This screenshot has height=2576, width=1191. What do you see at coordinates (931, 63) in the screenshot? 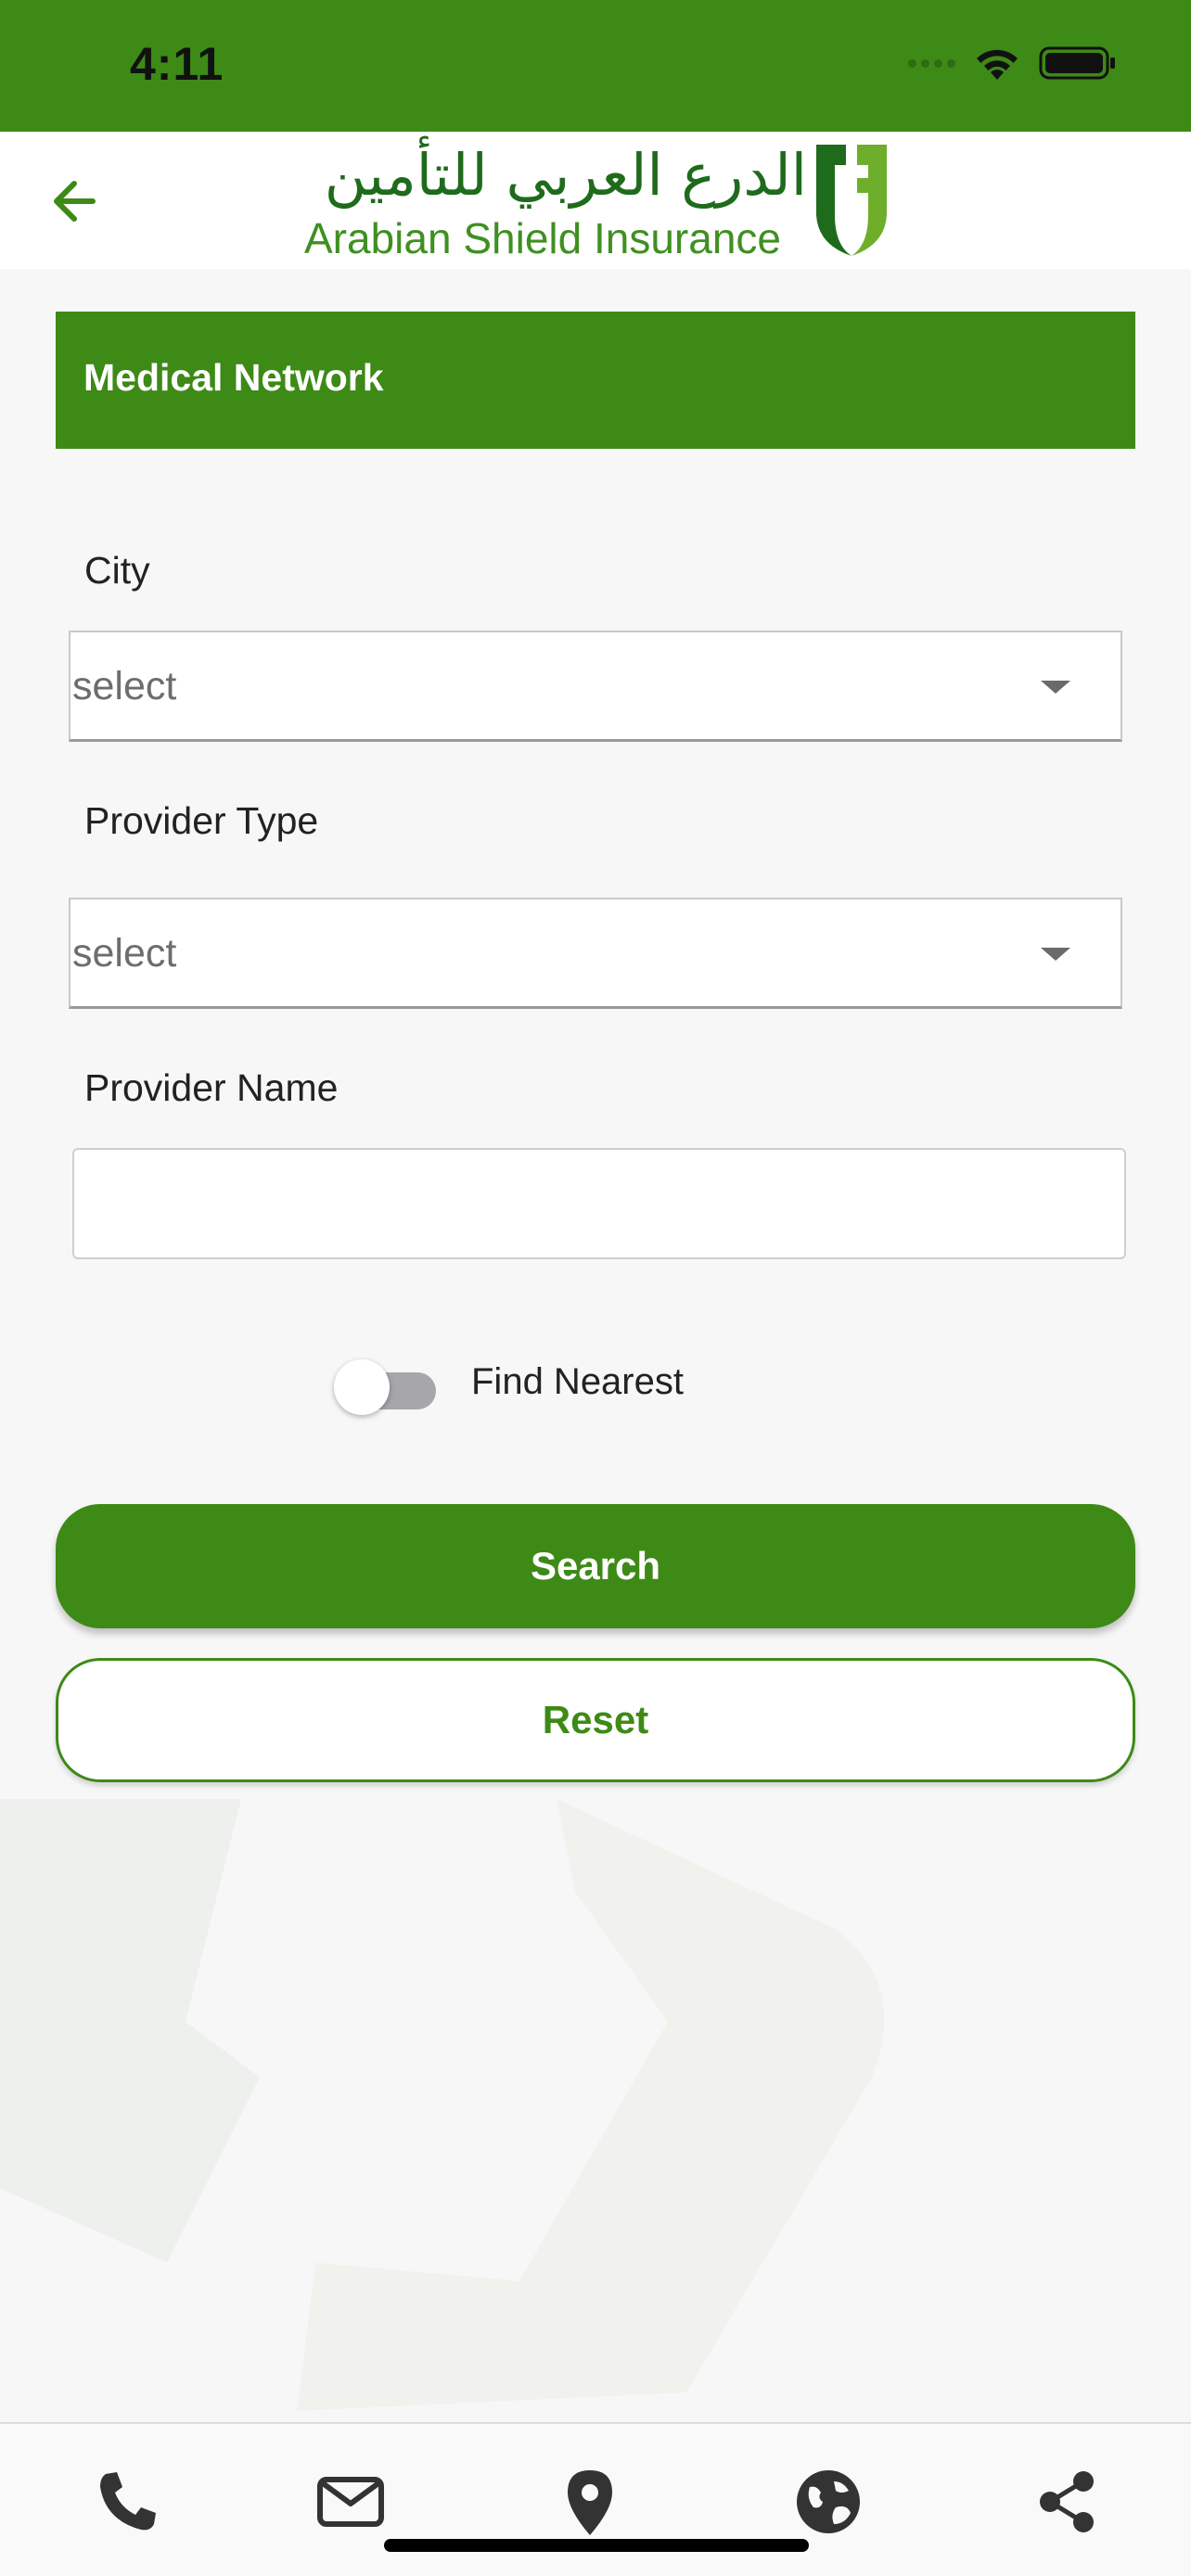
I see `cellular-signal-icon` at bounding box center [931, 63].